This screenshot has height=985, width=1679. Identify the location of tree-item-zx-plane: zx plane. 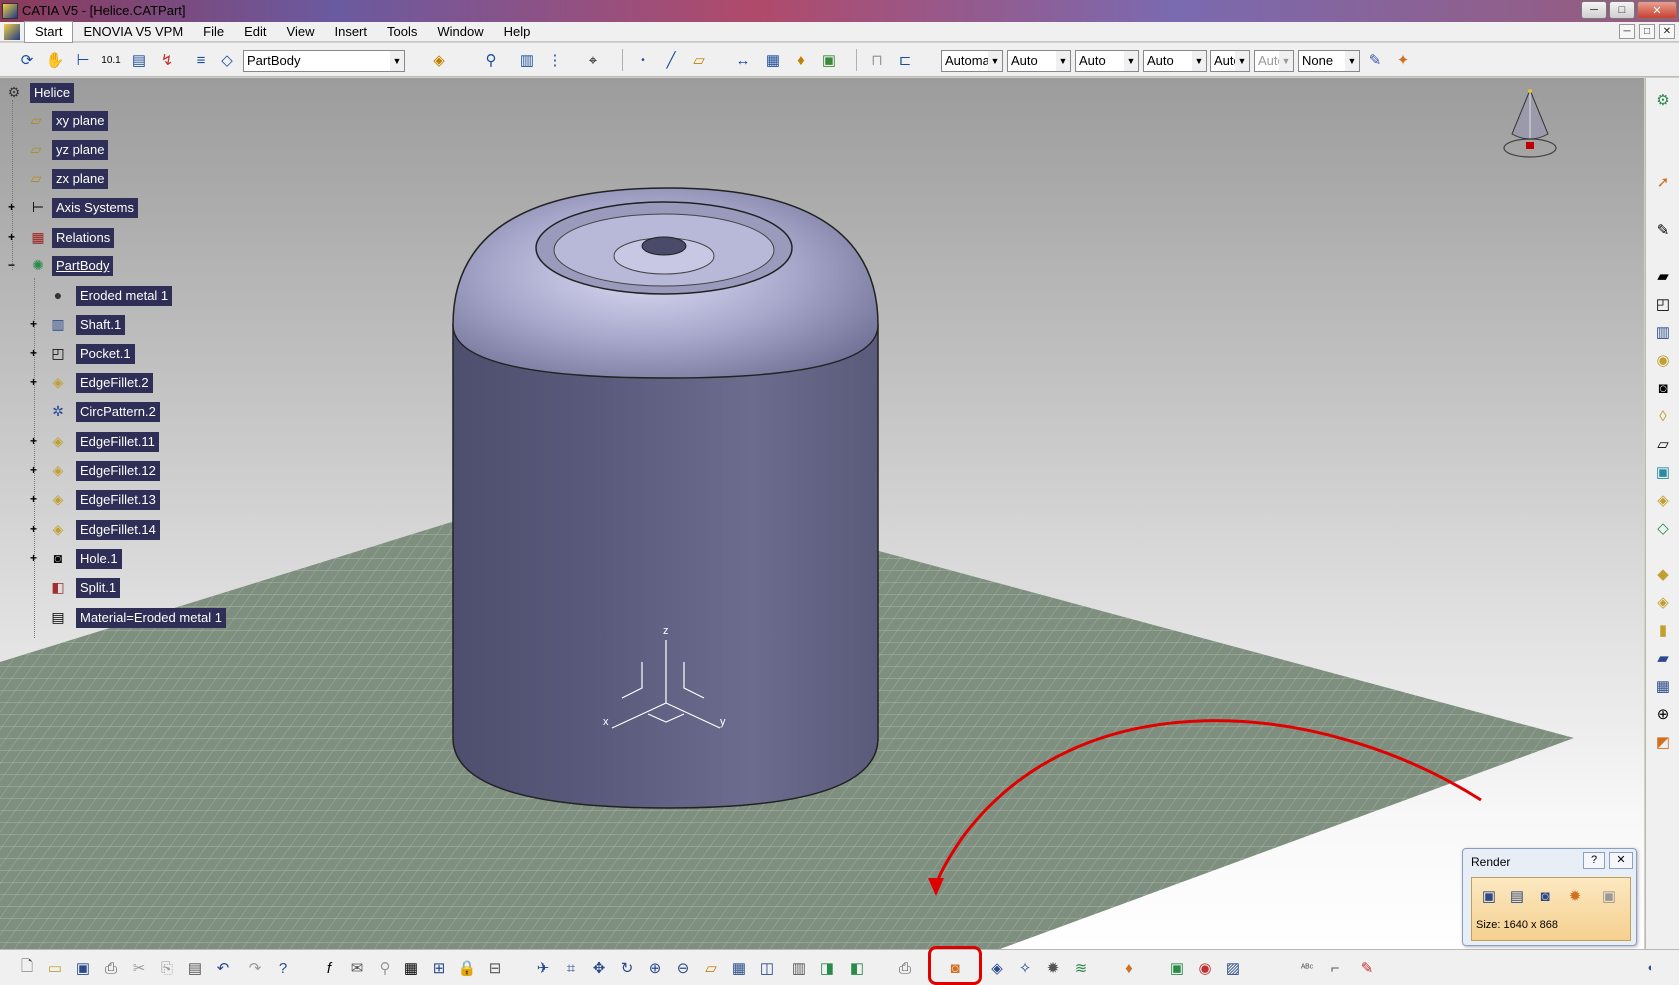
(80, 179).